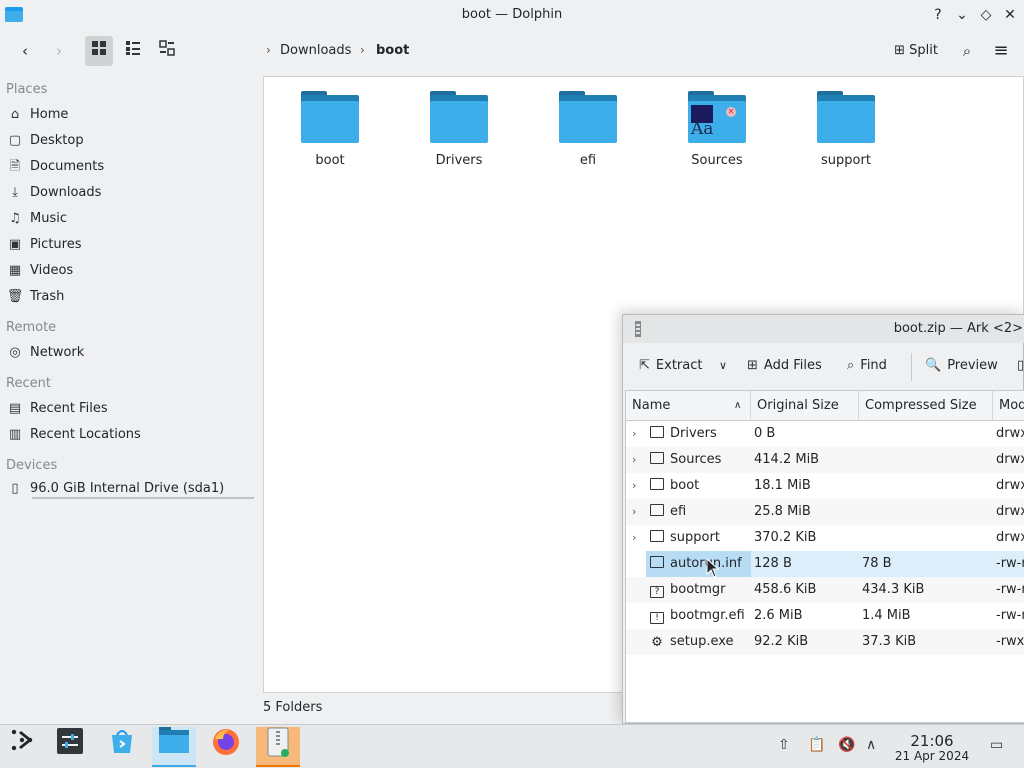 This screenshot has width=1024, height=768. I want to click on firefox-icon, so click(226, 747).